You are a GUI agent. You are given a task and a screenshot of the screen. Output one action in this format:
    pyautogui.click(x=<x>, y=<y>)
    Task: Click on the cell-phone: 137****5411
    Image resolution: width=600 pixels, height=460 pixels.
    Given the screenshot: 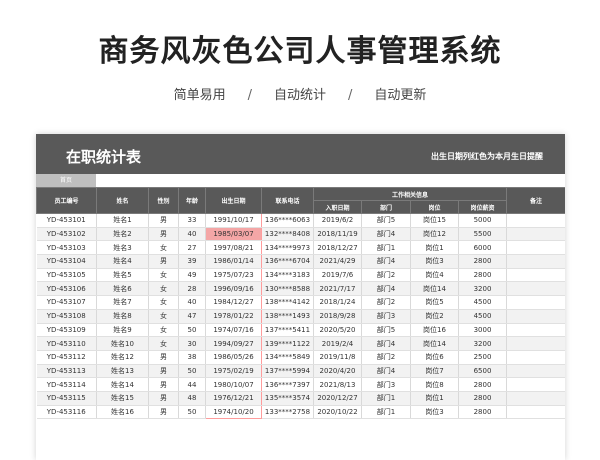 What is the action you would take?
    pyautogui.click(x=287, y=330)
    